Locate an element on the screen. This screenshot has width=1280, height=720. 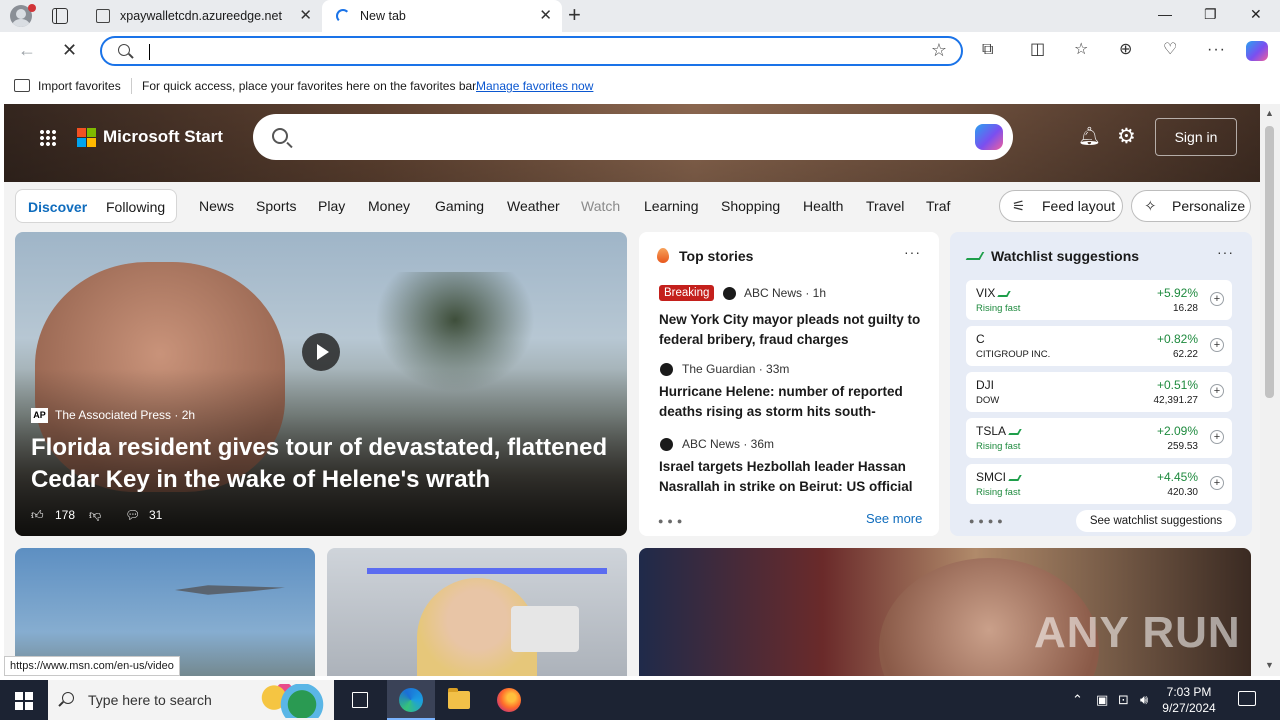
nav-shopping: Shopping is located at coordinates (750, 206).